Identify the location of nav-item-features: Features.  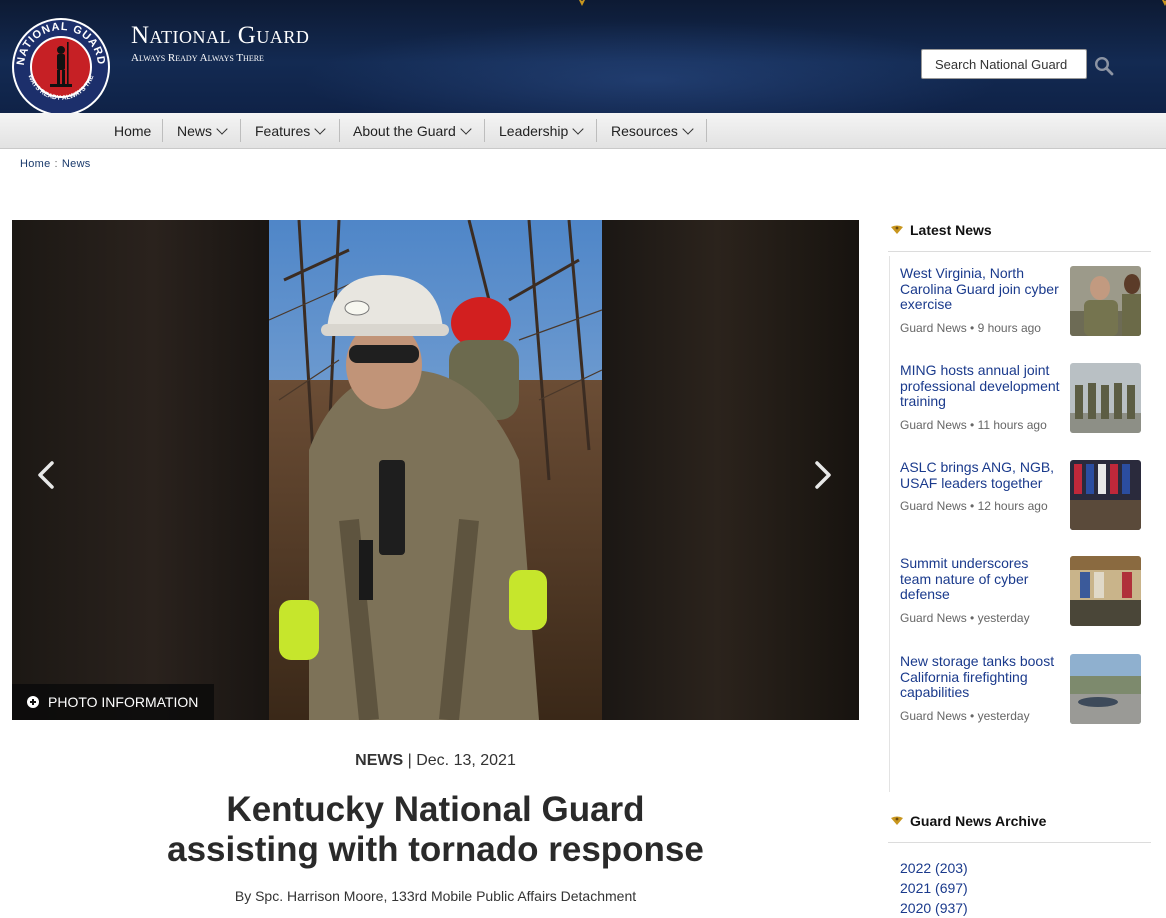
(290, 130).